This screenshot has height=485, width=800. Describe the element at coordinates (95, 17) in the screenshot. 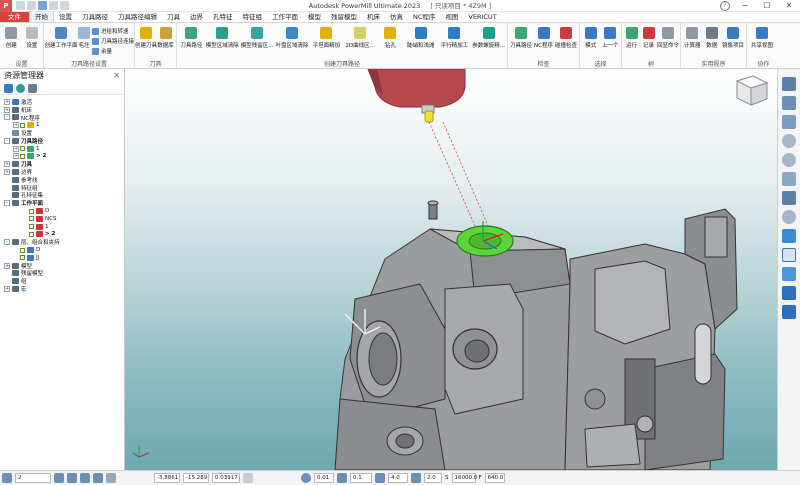

I see `tab-toolpath: 刀具路径` at that location.